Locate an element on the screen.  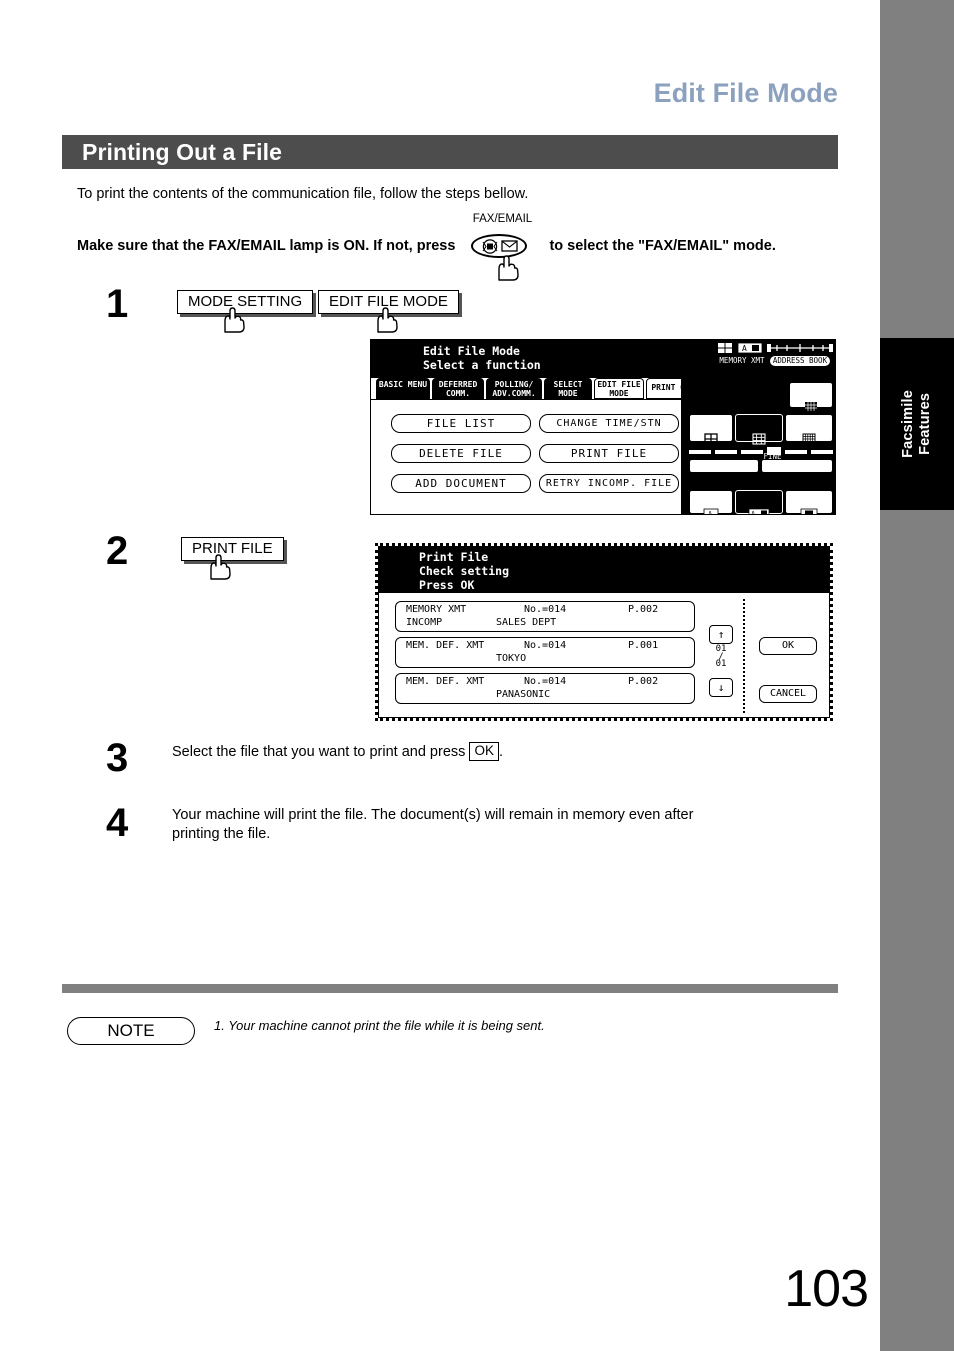
button-resolution-std: STD is located at coordinates (711, 437).